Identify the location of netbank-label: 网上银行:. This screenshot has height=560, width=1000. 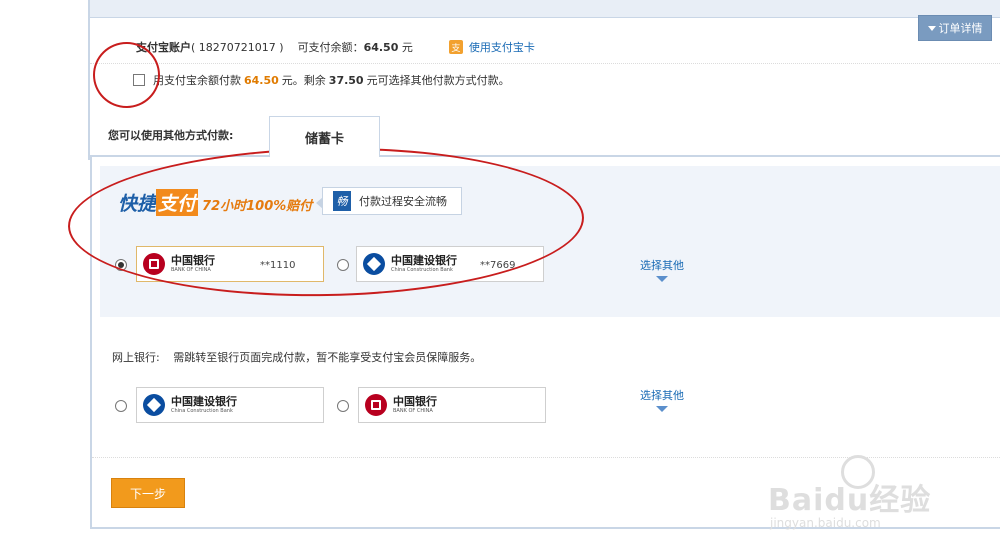
(136, 357).